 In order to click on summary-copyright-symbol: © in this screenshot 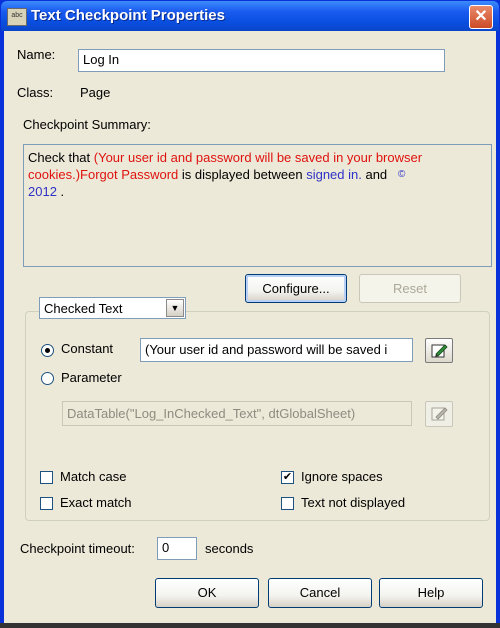, I will do `click(402, 174)`.